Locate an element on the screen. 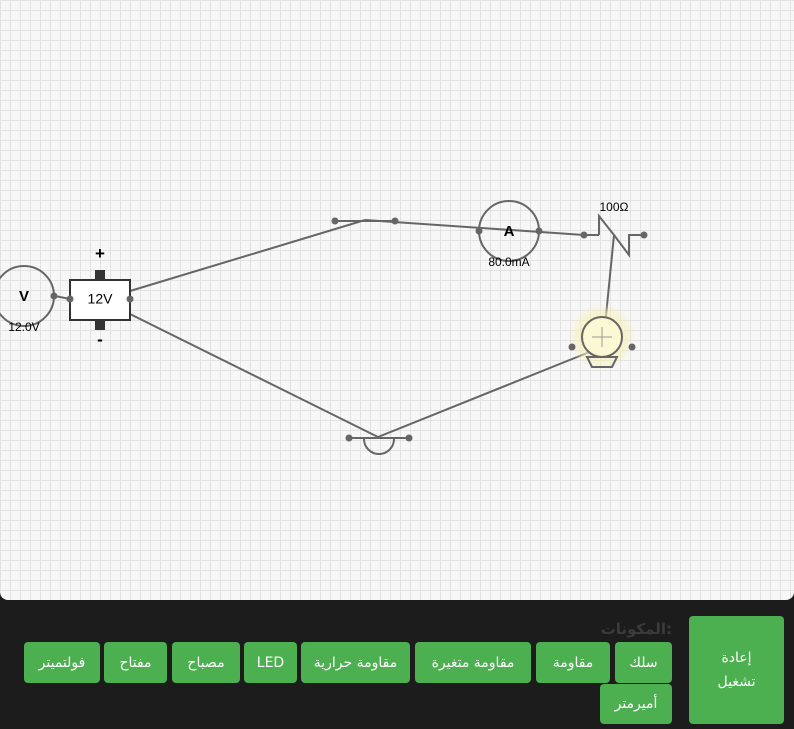  ammeter: A 80.0mA is located at coordinates (509, 234).